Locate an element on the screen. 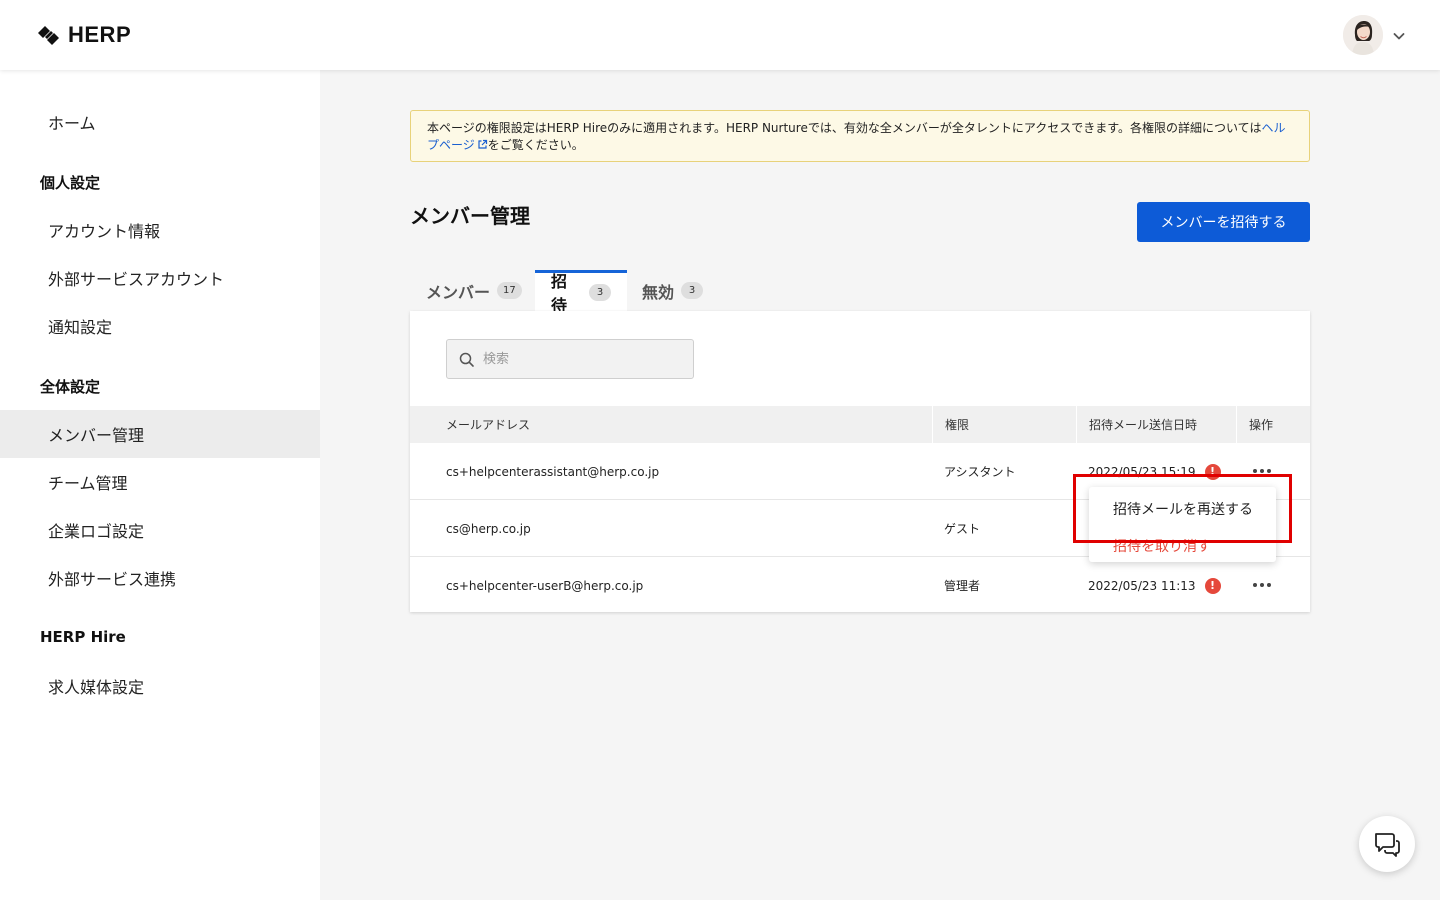 This screenshot has width=1440, height=900. sidebar-heading-global: 全体設定 is located at coordinates (70, 387).